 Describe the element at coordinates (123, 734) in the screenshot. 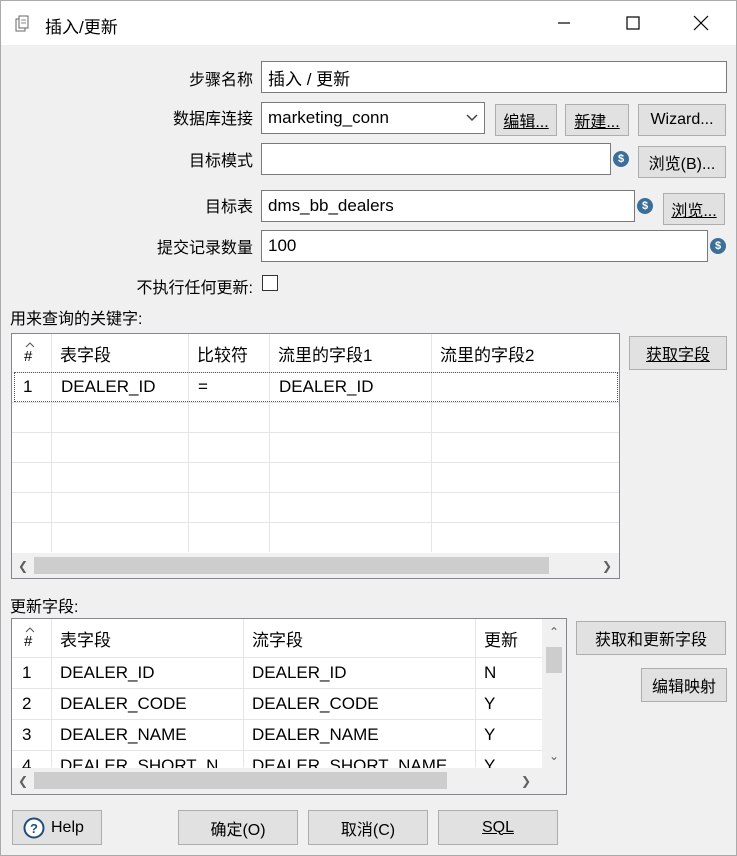

I see `update-row-table-field: DEALER_NAME` at that location.